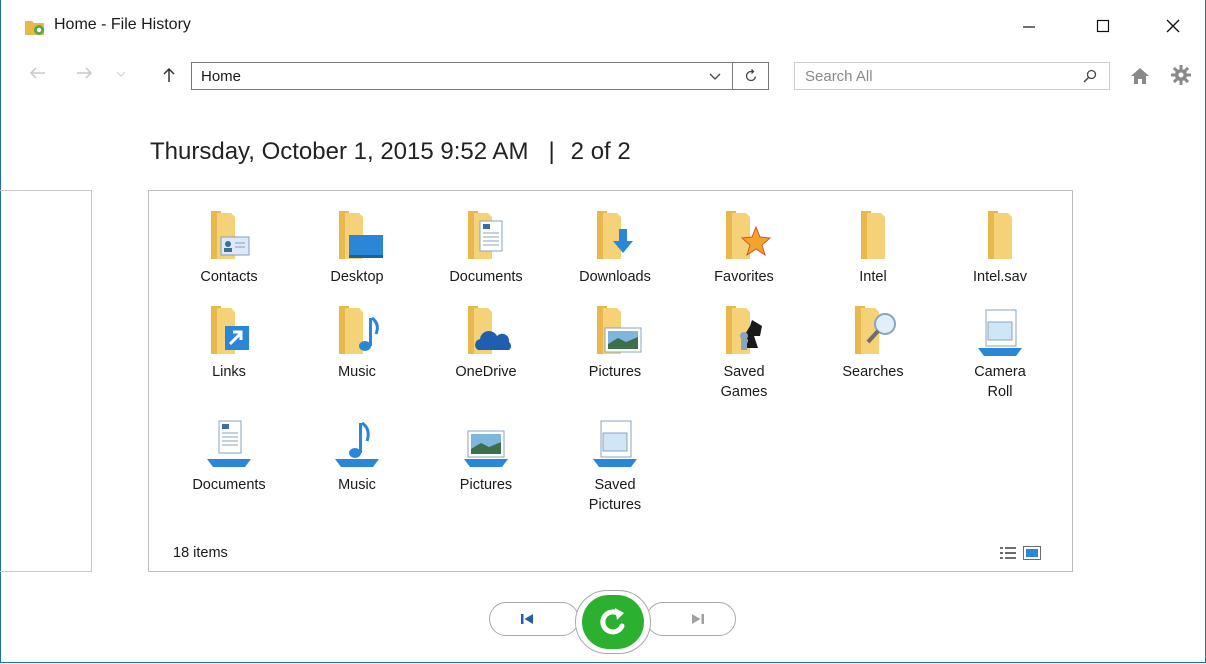 The image size is (1206, 664). I want to click on library-camera-roll-icon, so click(1000, 332).